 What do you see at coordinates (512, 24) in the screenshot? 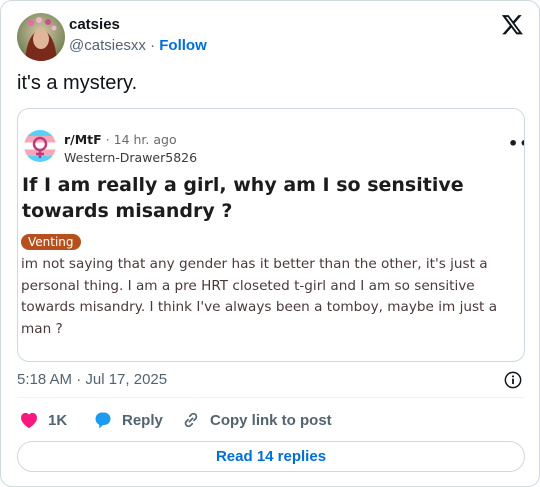
I see `x-logo-icon` at bounding box center [512, 24].